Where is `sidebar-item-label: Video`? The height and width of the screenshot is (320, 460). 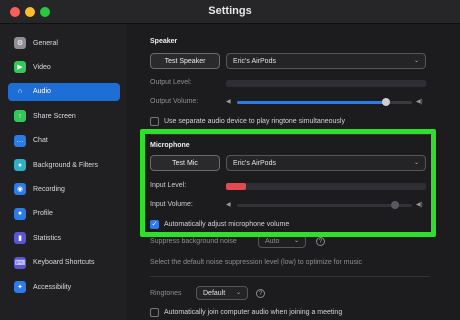
sidebar-item-label: Video is located at coordinates (42, 67).